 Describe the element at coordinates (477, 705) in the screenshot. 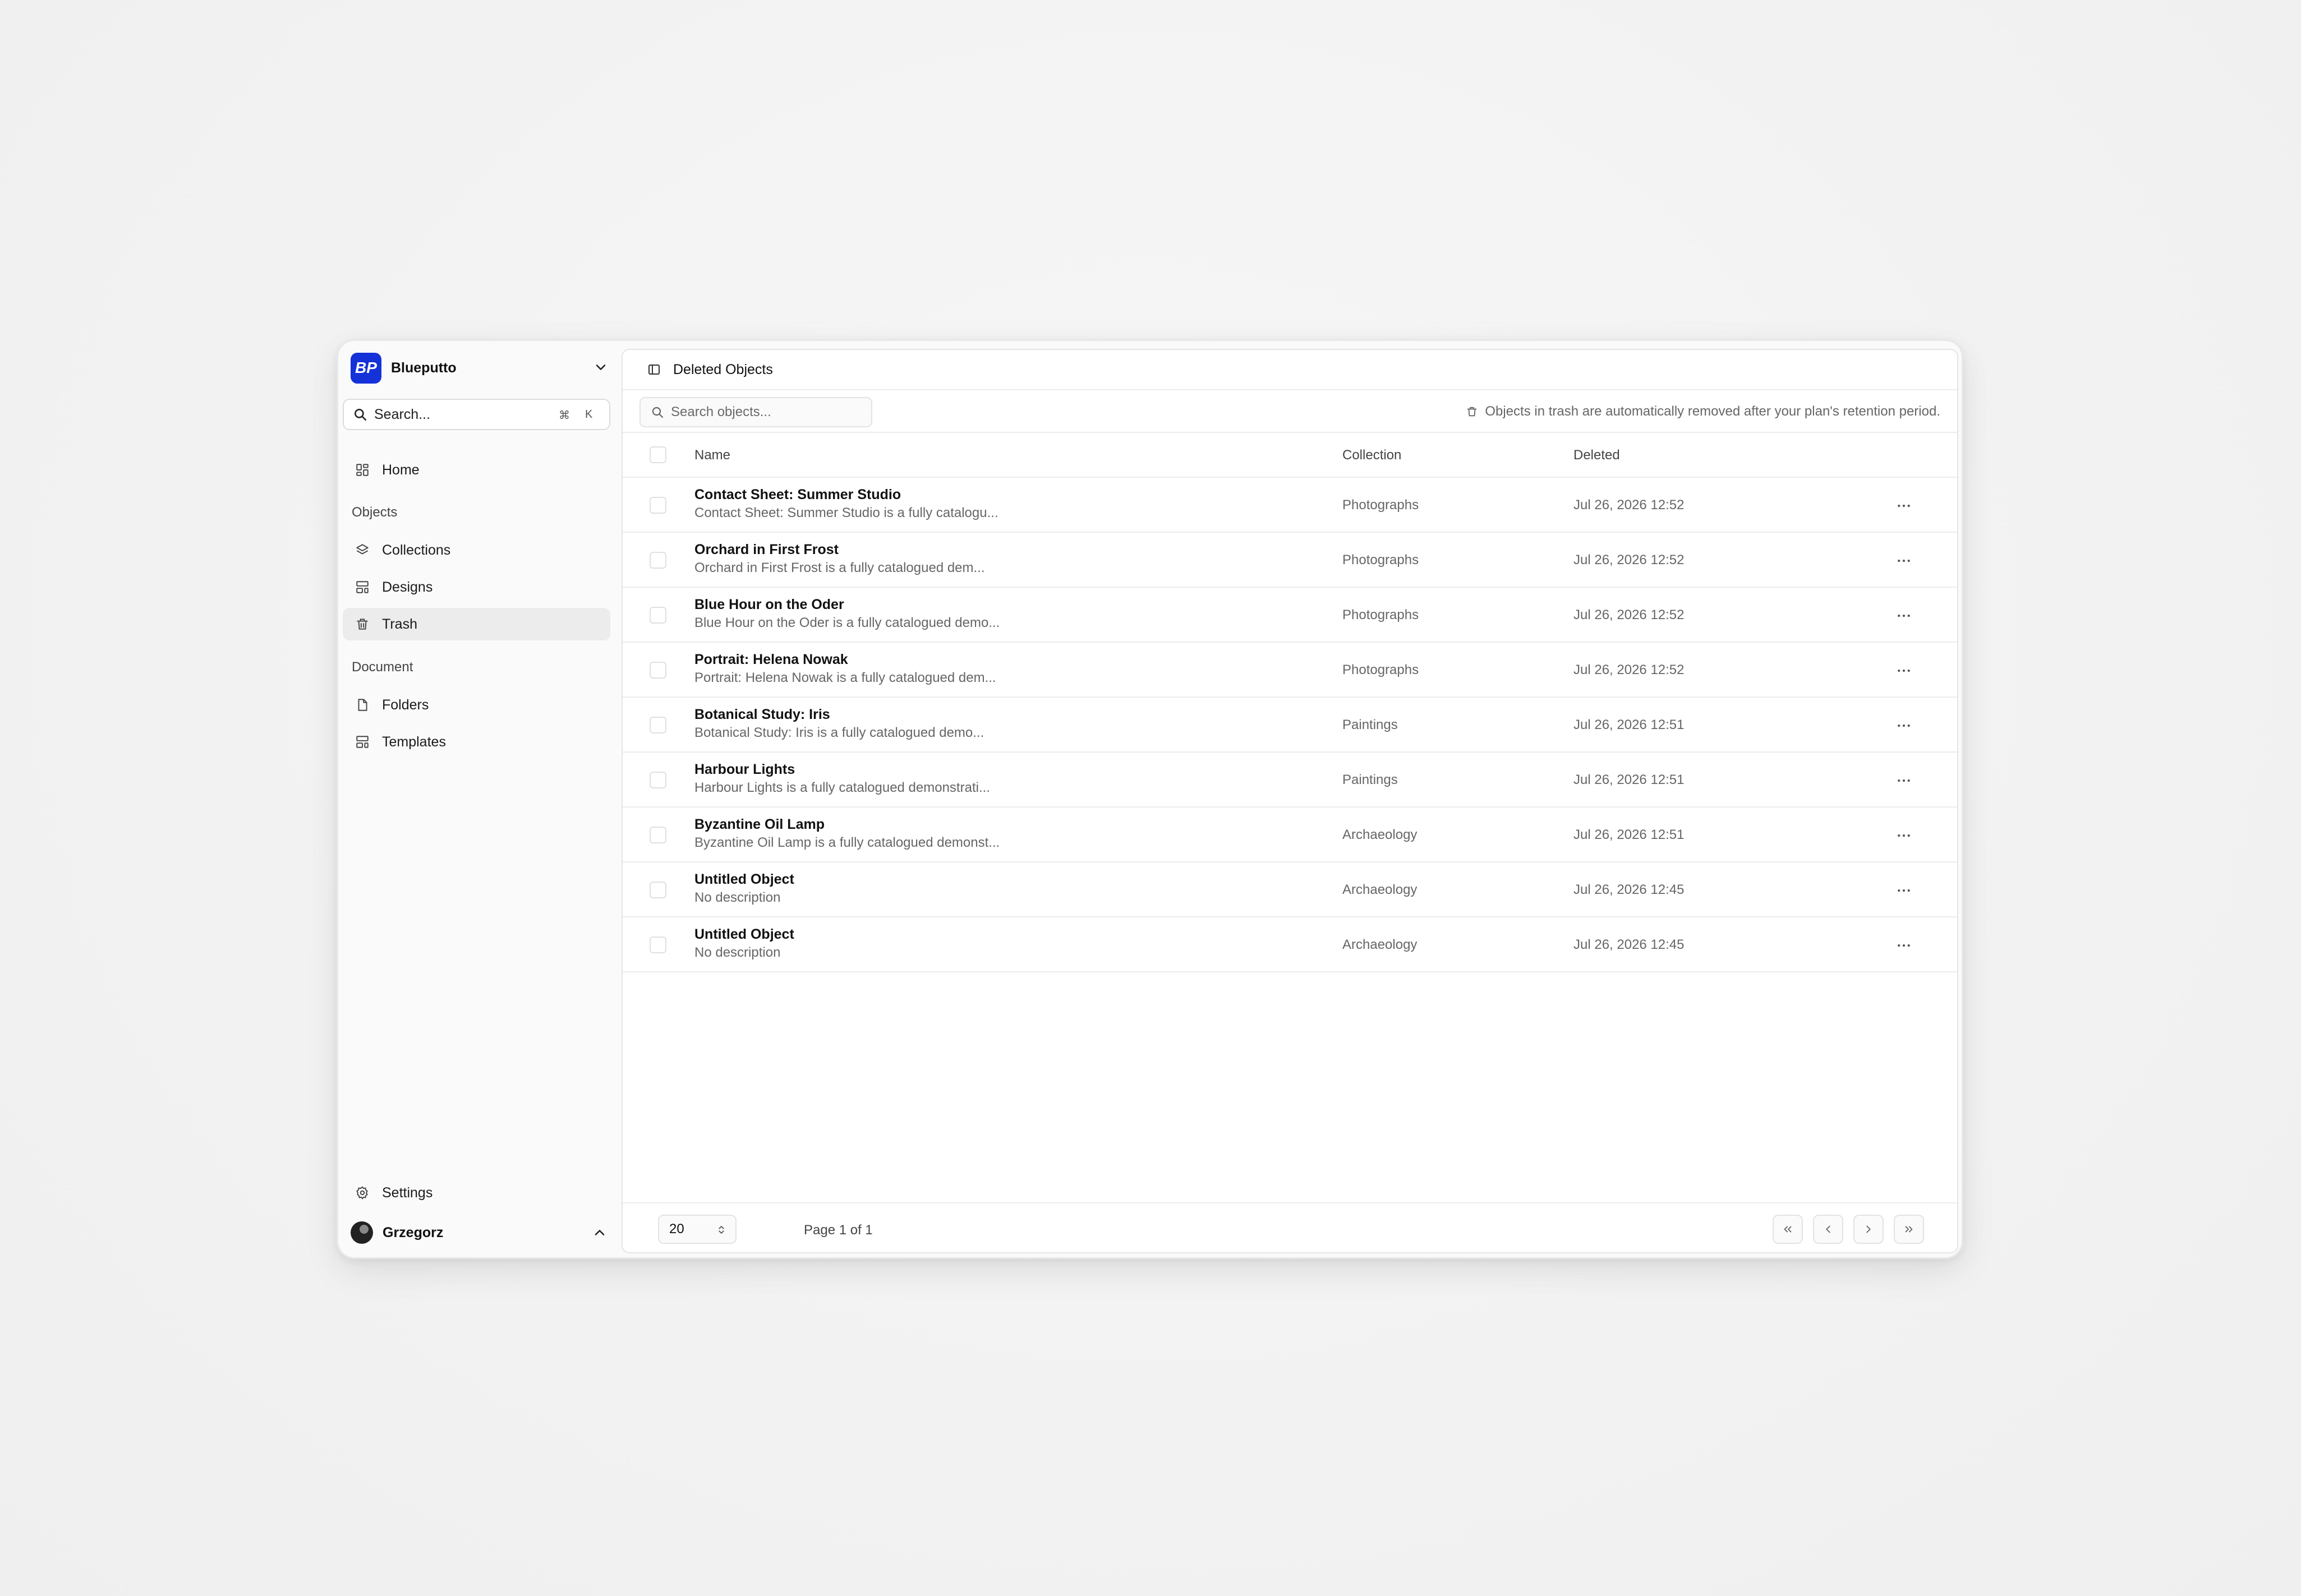

I see `sidebar-item-folders: Folders` at that location.